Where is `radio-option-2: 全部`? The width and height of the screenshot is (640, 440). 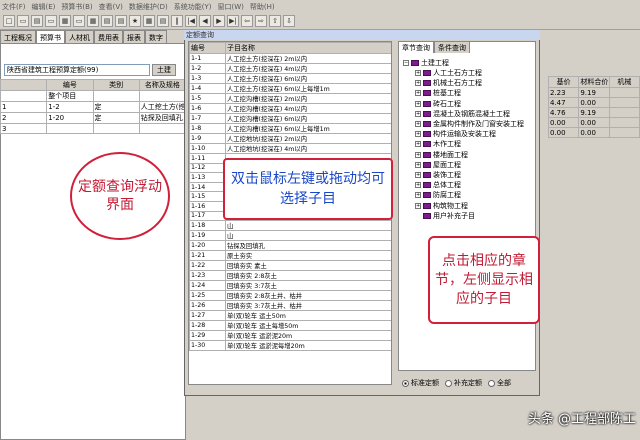 radio-option-2: 全部 is located at coordinates (499, 383).